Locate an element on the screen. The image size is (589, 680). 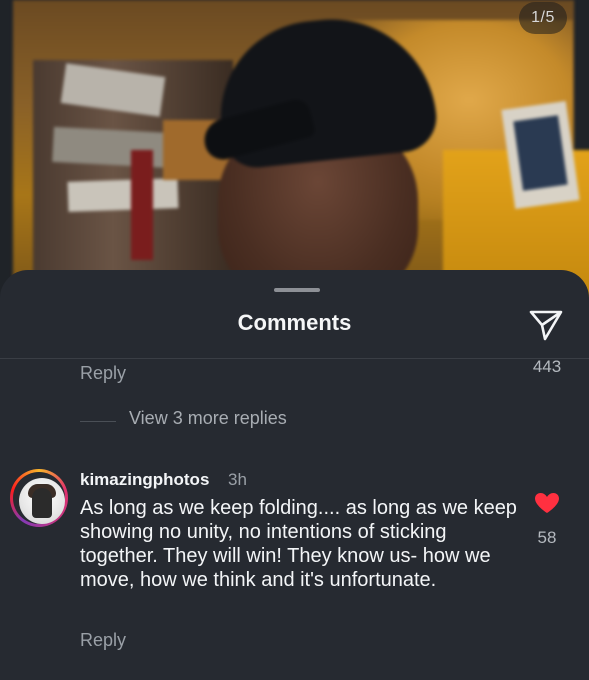
header-divider is located at coordinates (294, 358).